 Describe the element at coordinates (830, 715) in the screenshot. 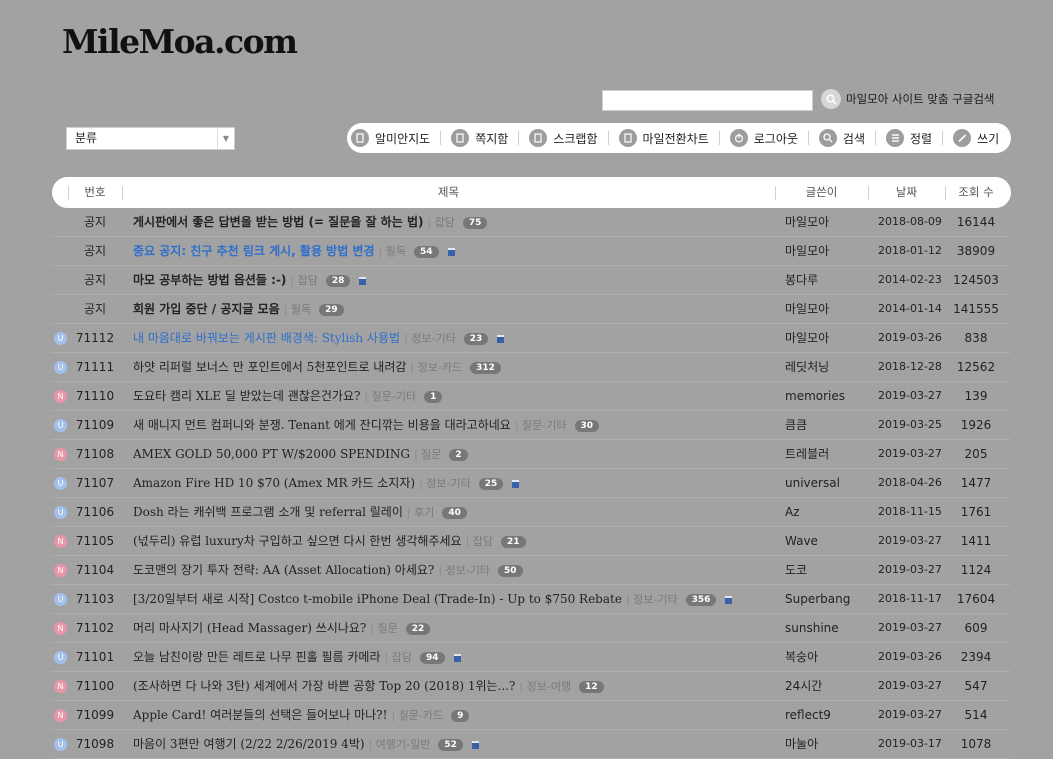

I see `post-author: reflect9` at that location.